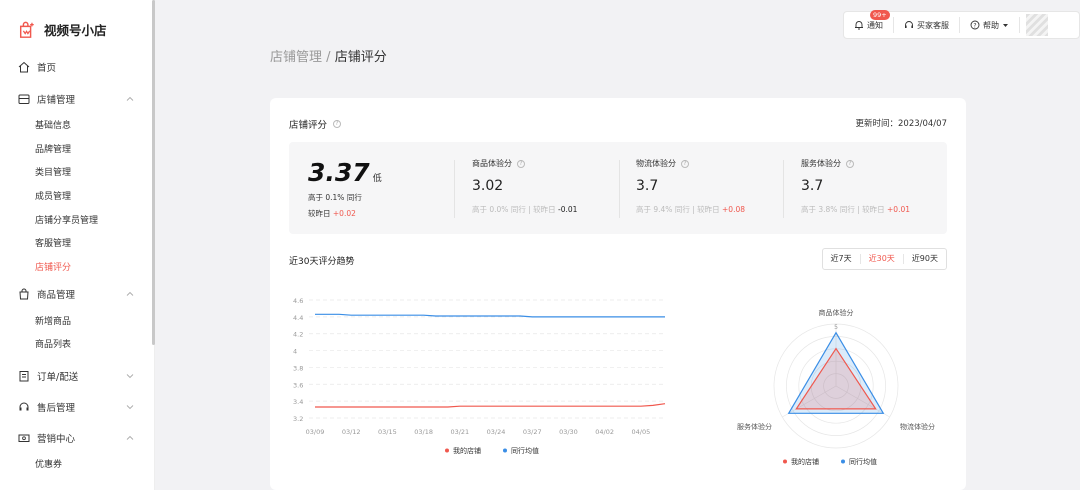  I want to click on chevron-down-icon, so click(130, 376).